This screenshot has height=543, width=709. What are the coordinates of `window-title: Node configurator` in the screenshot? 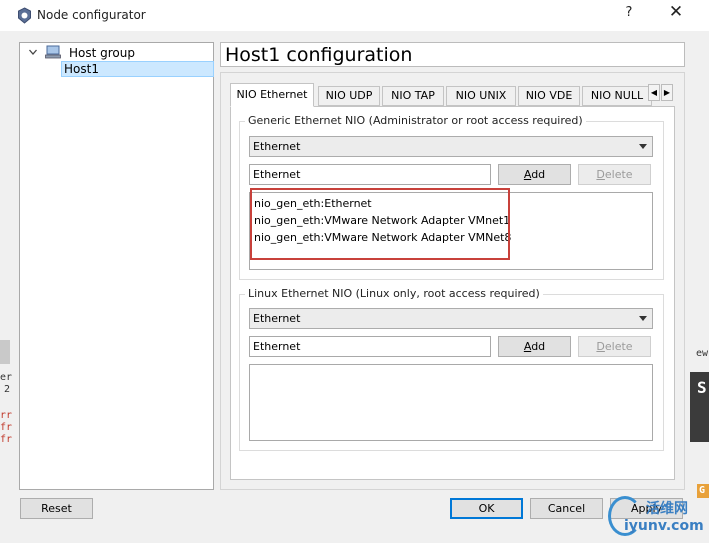 It's located at (91, 15).